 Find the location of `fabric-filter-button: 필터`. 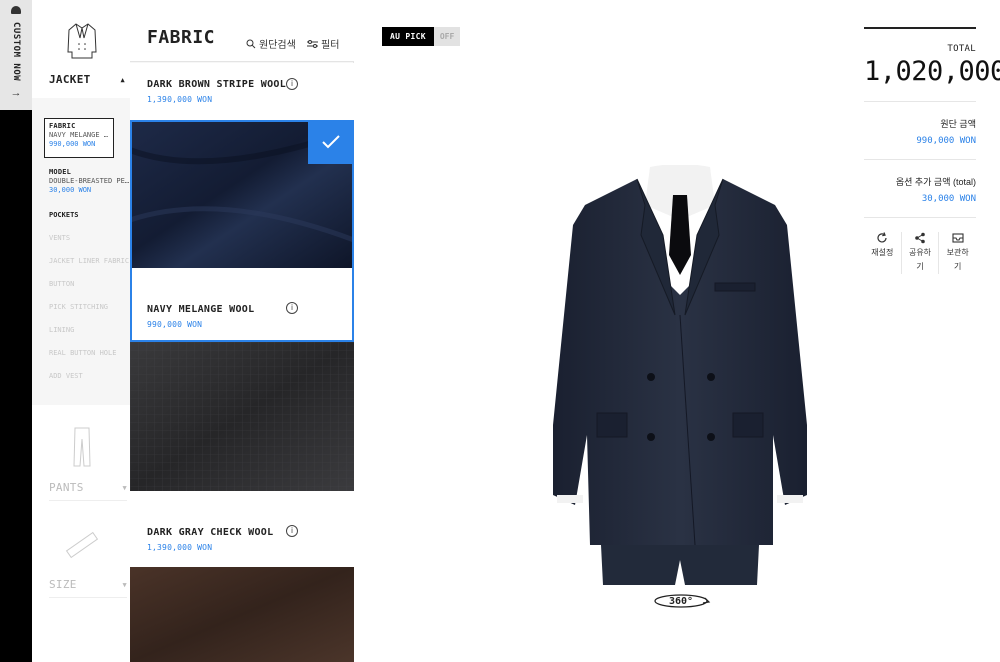

fabric-filter-button: 필터 is located at coordinates (323, 43).